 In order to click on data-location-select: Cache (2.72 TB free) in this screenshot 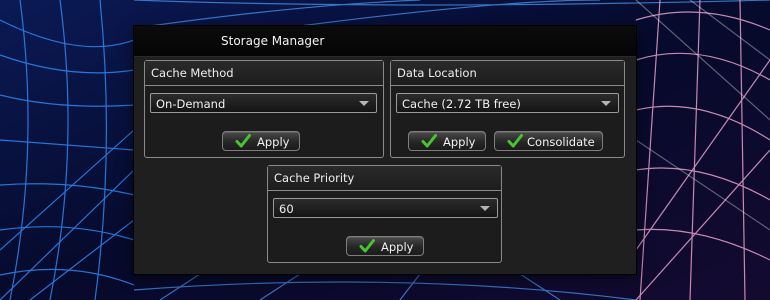, I will do `click(507, 103)`.